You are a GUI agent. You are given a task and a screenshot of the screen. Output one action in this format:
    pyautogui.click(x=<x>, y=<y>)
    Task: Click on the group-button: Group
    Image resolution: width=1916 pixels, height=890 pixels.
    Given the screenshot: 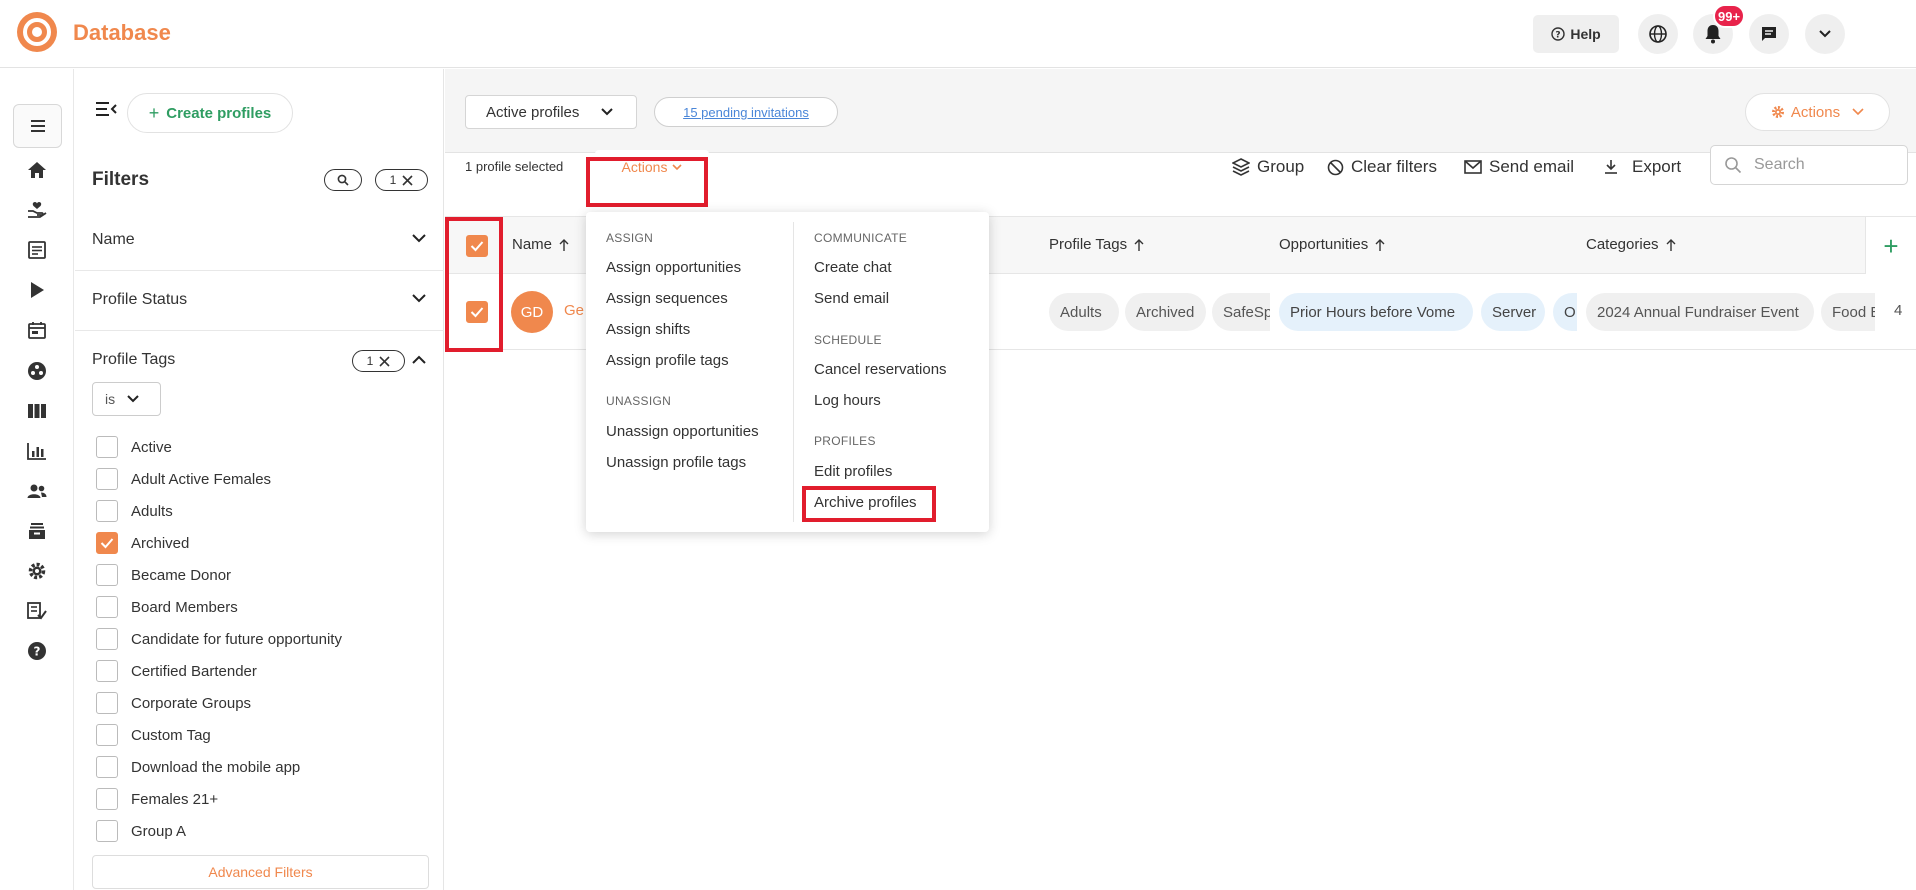 What is the action you would take?
    pyautogui.click(x=1268, y=167)
    